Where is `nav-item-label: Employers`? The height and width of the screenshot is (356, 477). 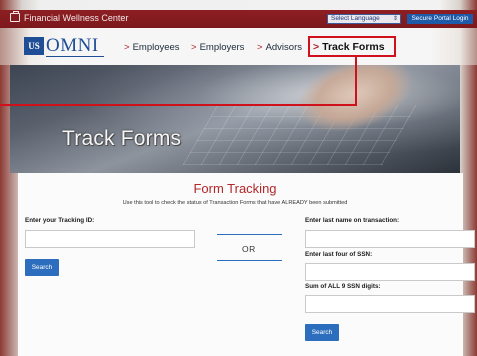
nav-item-label: Employers is located at coordinates (222, 47).